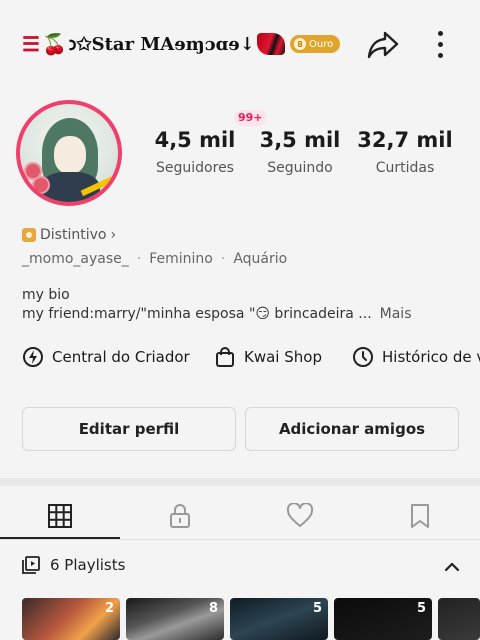  I want to click on share-arrow-icon, so click(383, 45).